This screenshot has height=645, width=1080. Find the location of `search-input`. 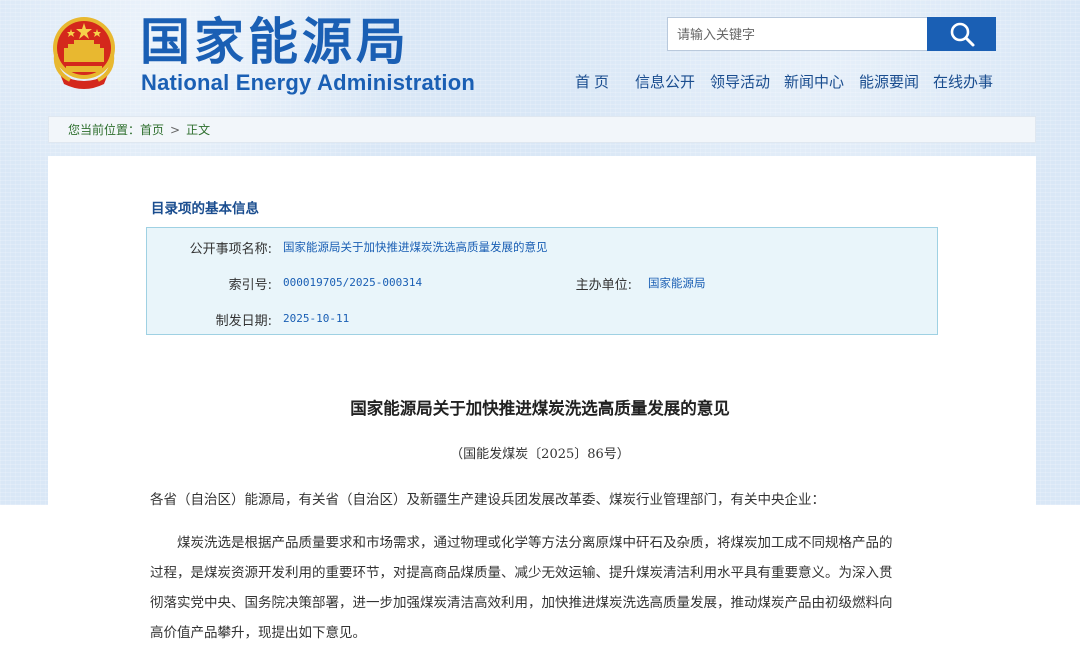

search-input is located at coordinates (797, 34).